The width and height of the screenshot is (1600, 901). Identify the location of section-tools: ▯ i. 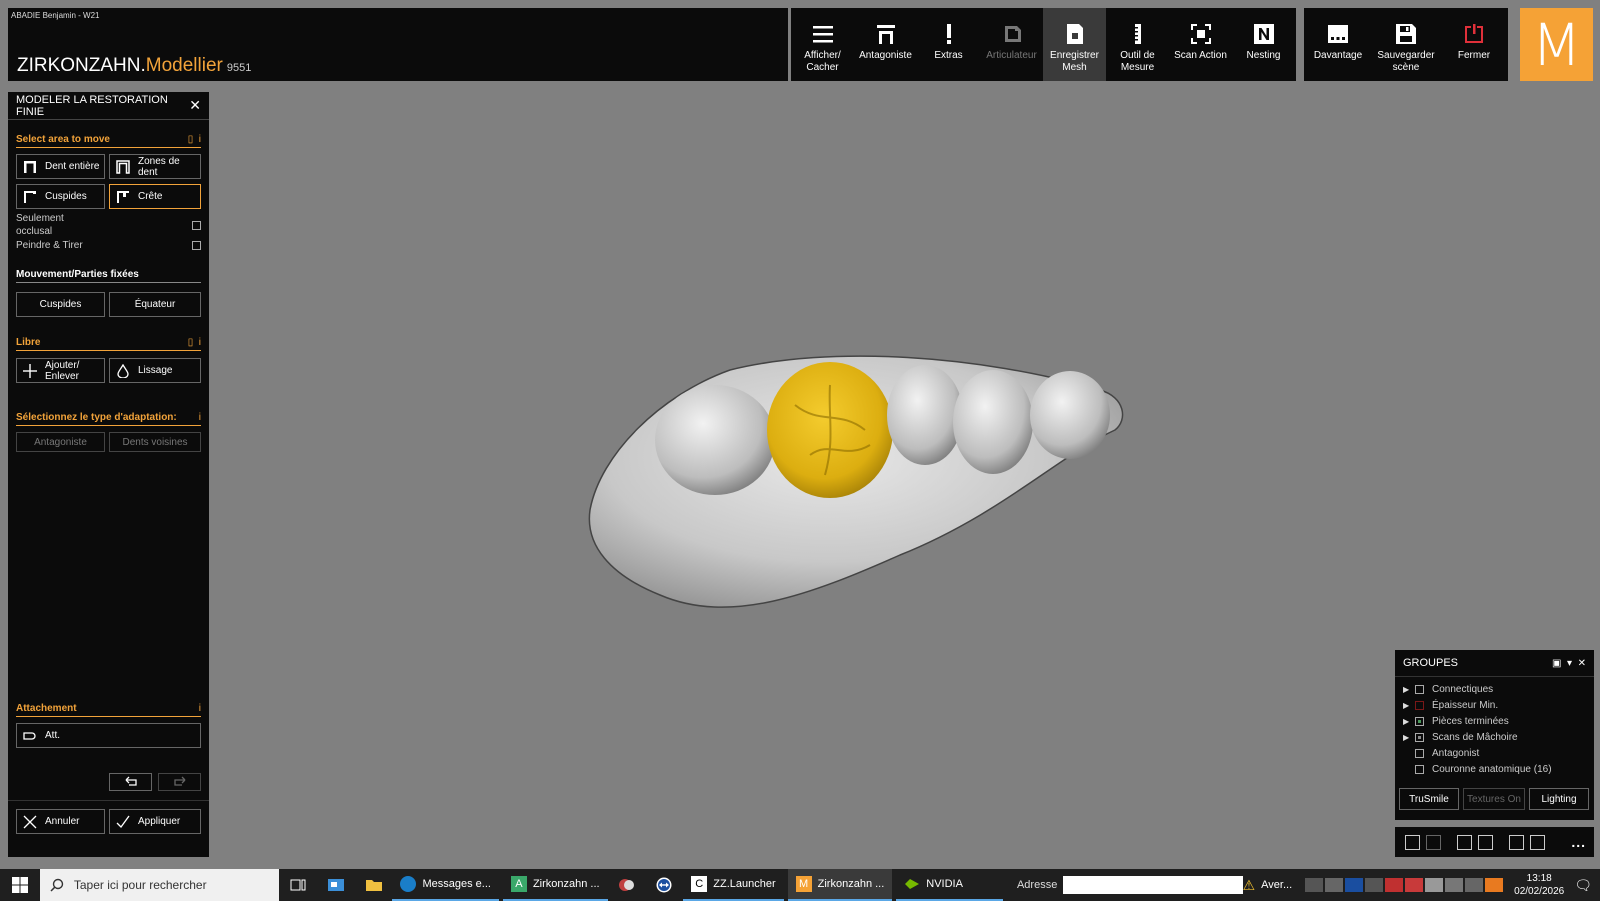
(194, 342).